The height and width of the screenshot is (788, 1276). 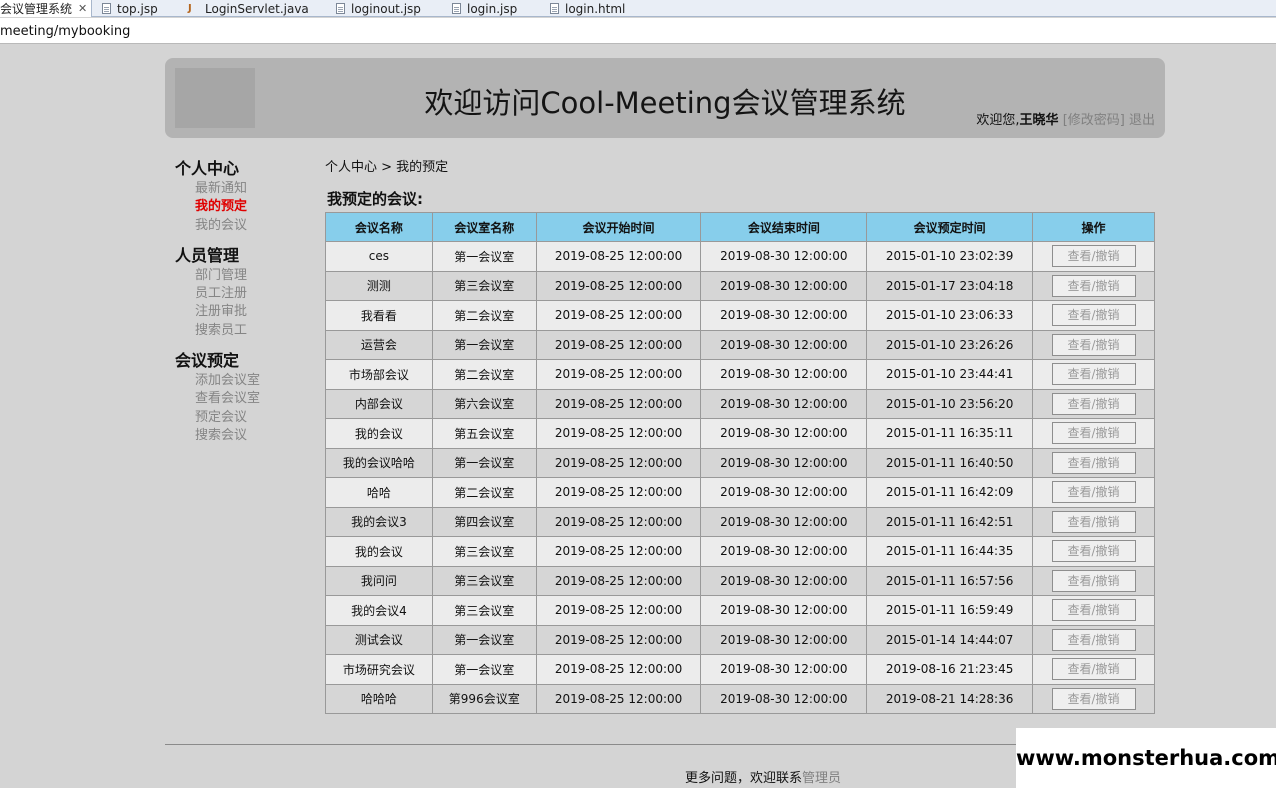 I want to click on sidebar-item-add-room: 添加会议室, so click(x=245, y=381).